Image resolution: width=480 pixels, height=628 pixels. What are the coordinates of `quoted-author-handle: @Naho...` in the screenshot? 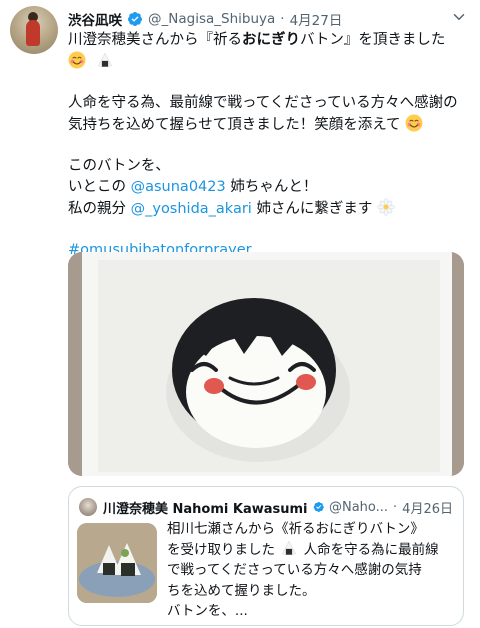 It's located at (358, 507).